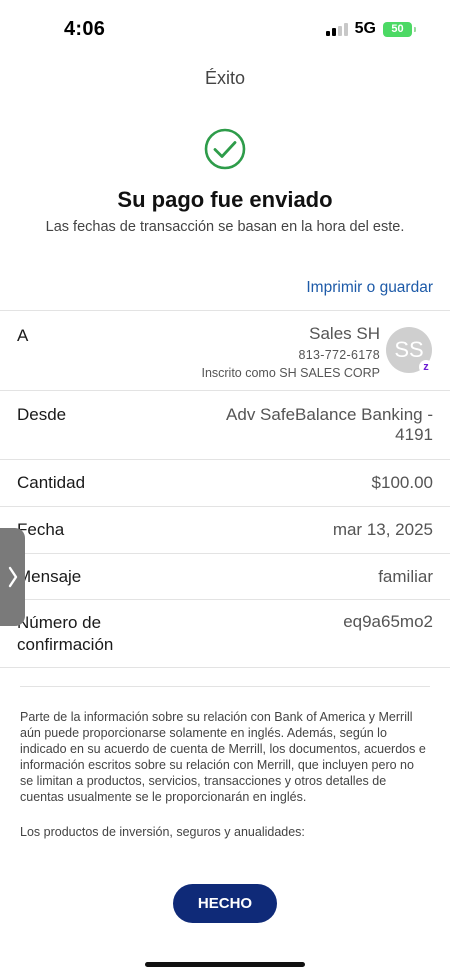 Image resolution: width=450 pixels, height=976 pixels. Describe the element at coordinates (414, 434) in the screenshot. I see `from-account-line2: 4191` at that location.